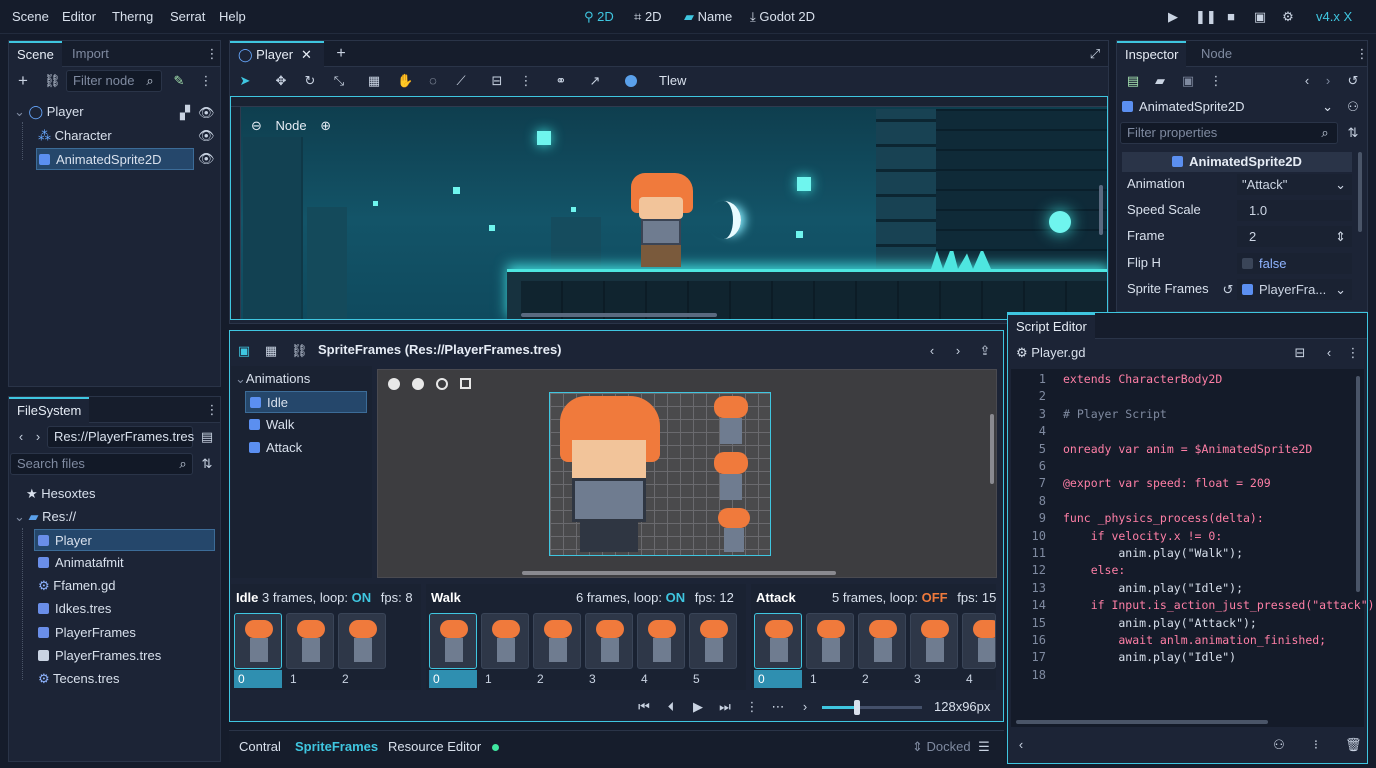  Describe the element at coordinates (1294, 289) in the screenshot. I see `prop-spriteframes-picker: PlayerFra... ⌄` at that location.